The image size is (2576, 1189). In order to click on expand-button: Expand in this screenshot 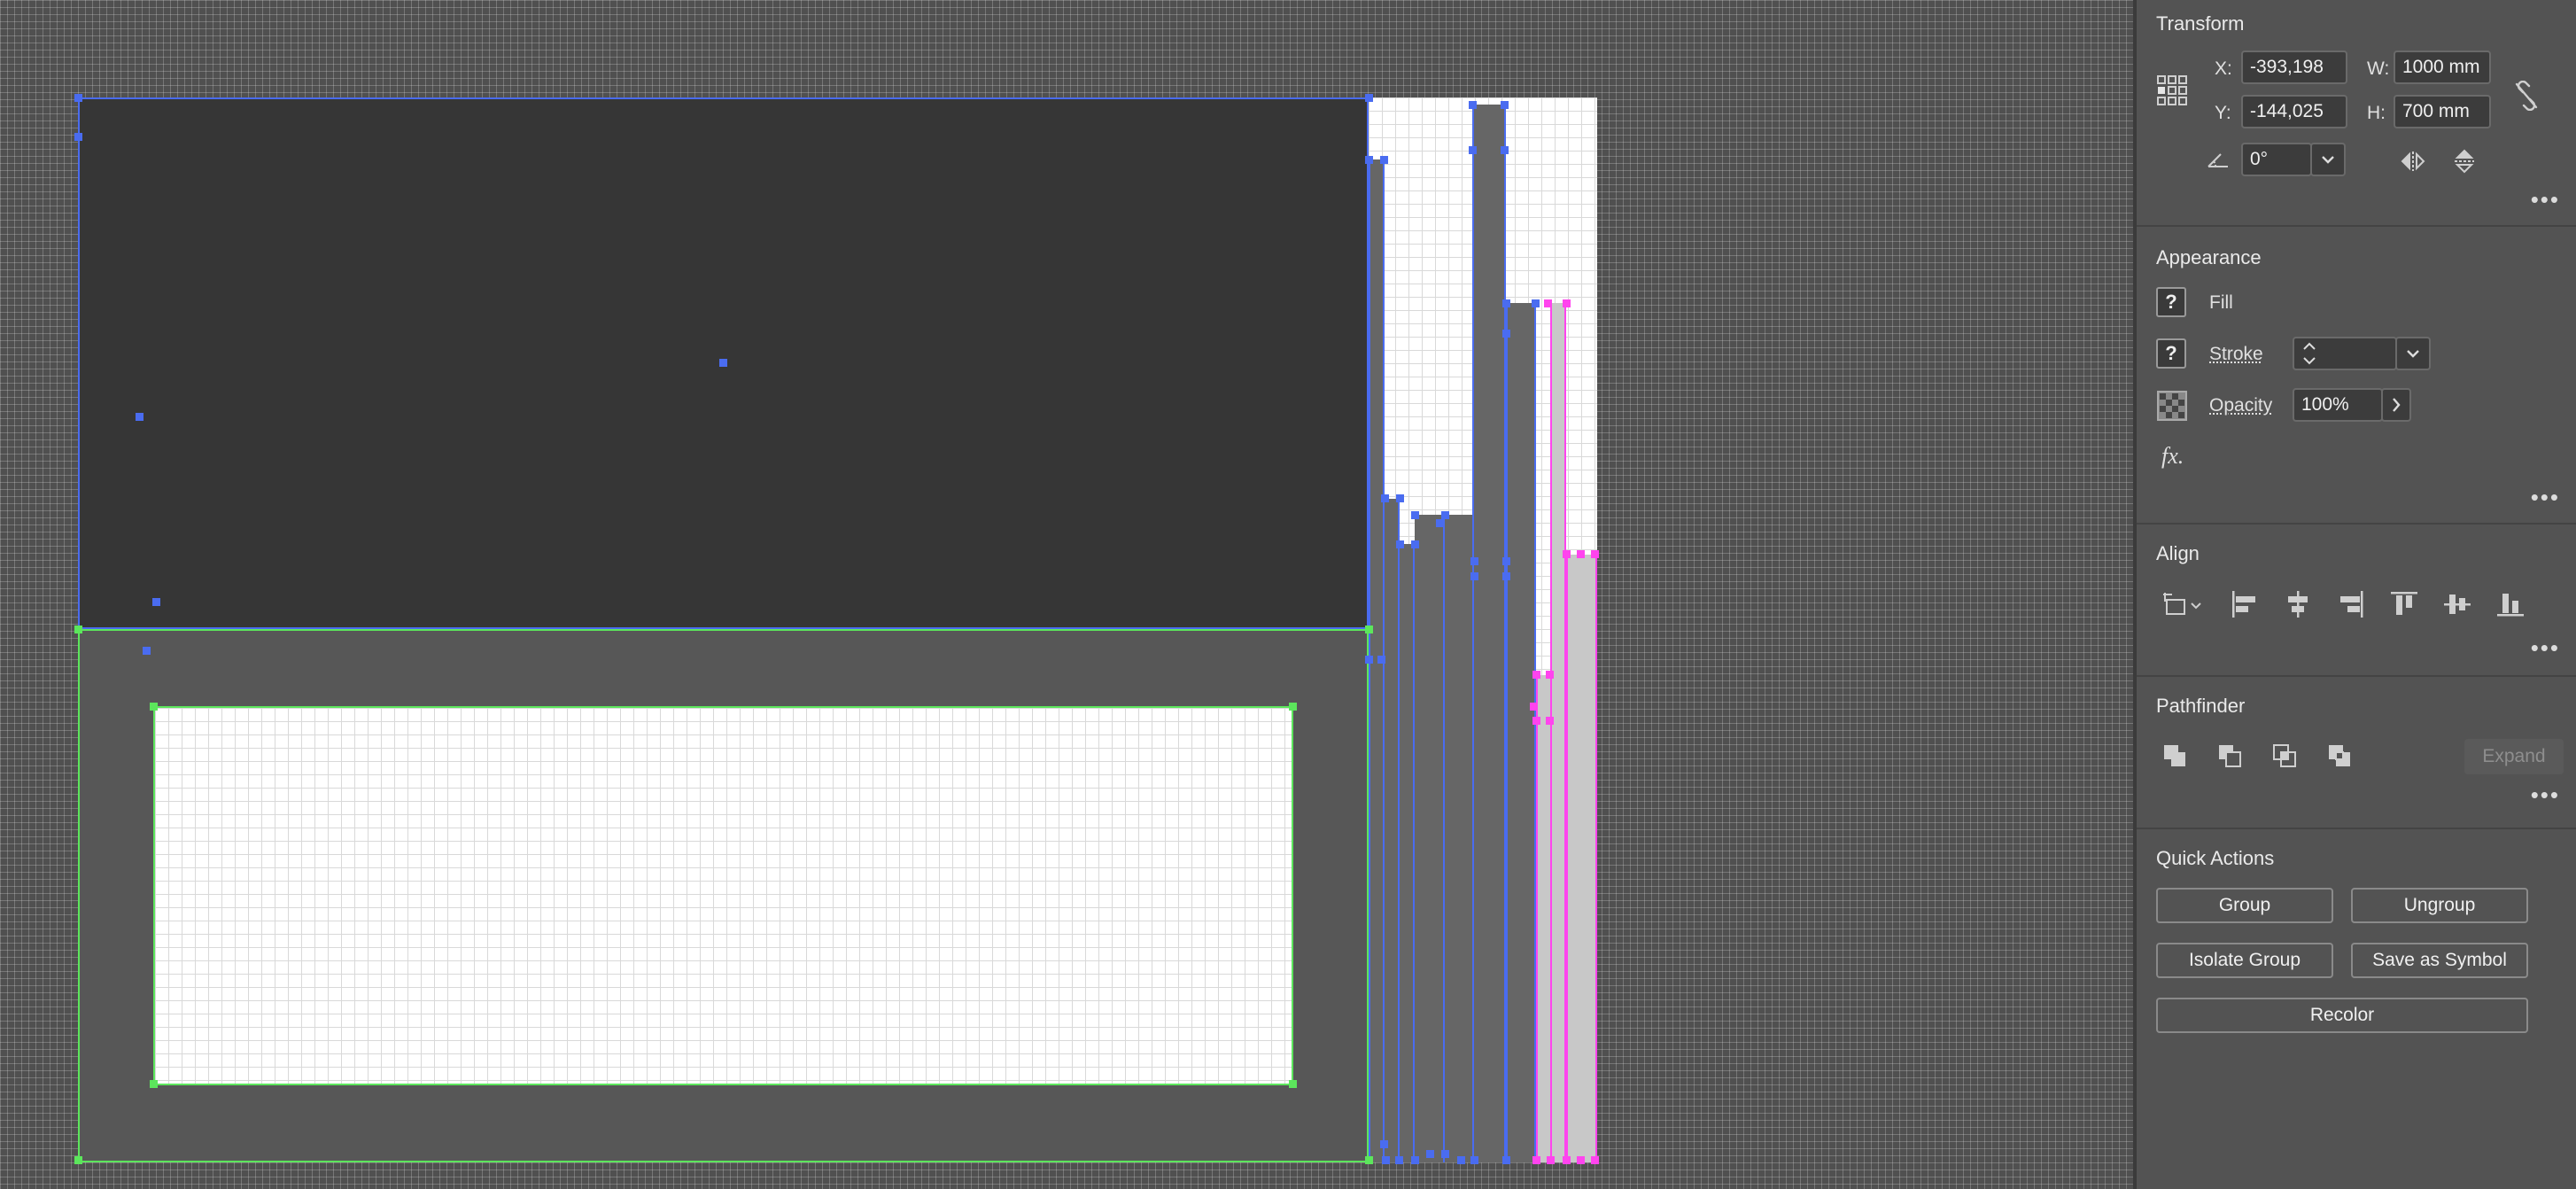, I will do `click(2514, 756)`.